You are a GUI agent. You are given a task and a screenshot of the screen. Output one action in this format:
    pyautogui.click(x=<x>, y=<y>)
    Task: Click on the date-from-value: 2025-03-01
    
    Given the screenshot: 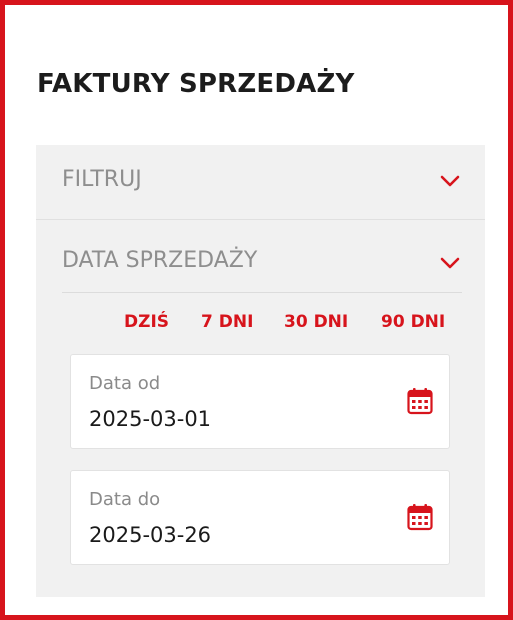 What is the action you would take?
    pyautogui.click(x=150, y=419)
    